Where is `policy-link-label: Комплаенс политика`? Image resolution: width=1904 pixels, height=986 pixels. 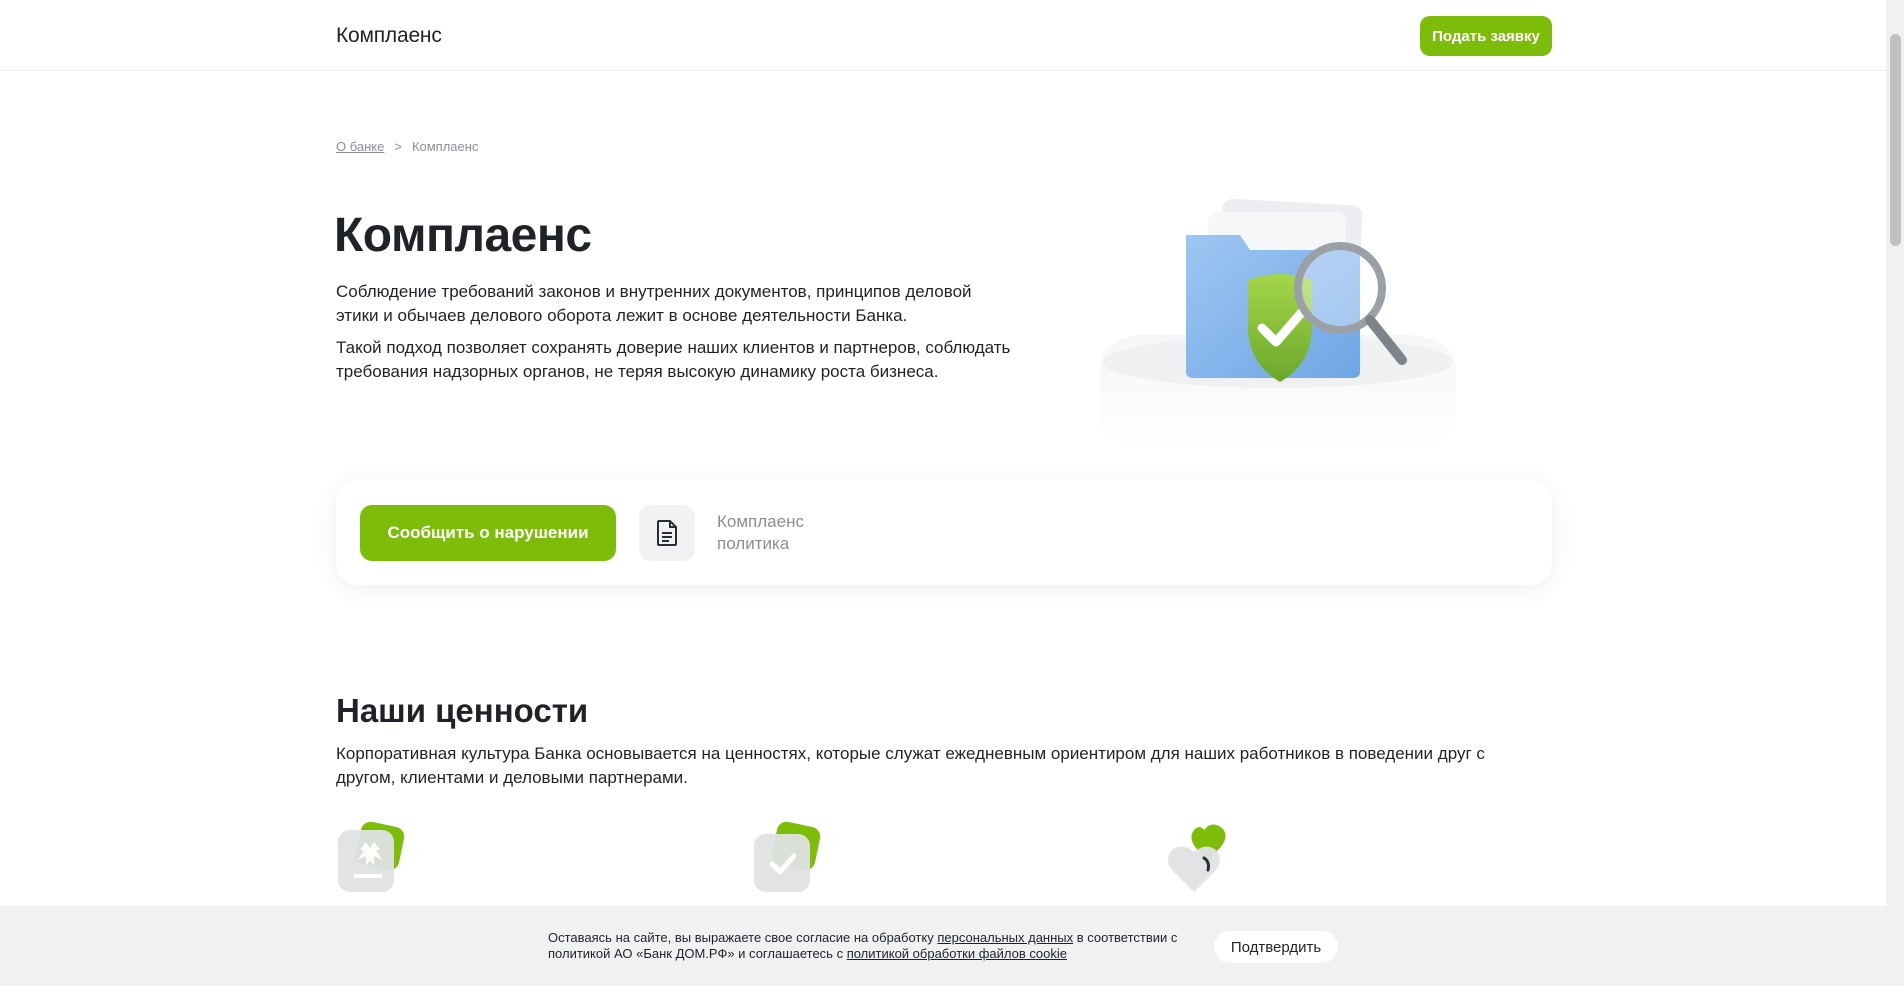 policy-link-label: Комплаенс политика is located at coordinates (760, 532).